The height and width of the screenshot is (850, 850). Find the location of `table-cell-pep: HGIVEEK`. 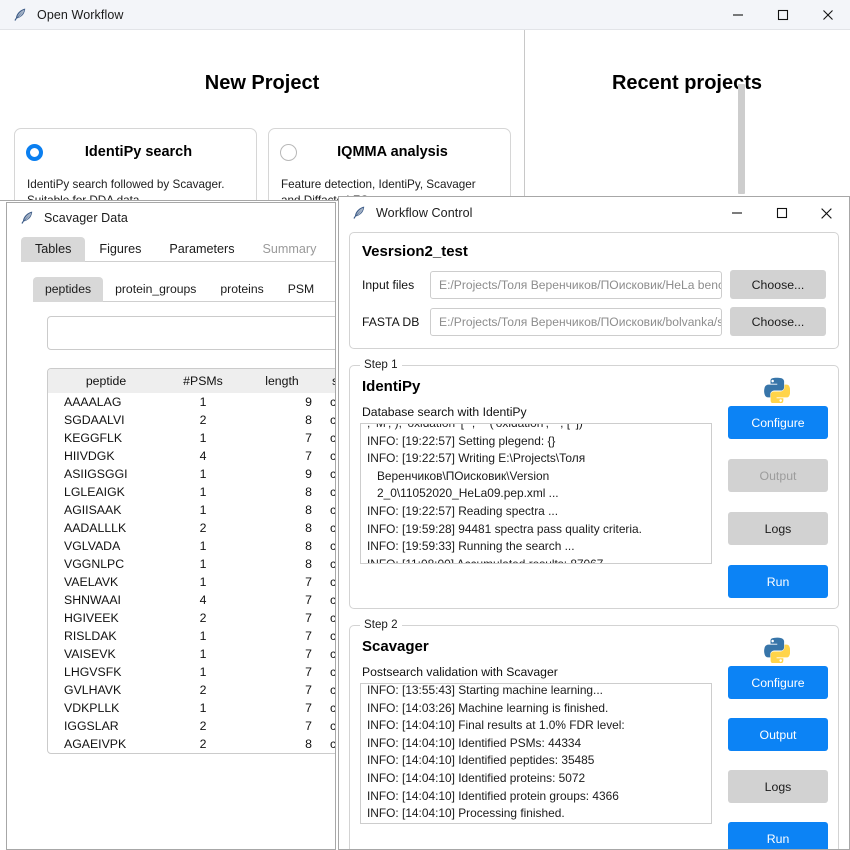

table-cell-pep: HGIVEEK is located at coordinates (91, 618).